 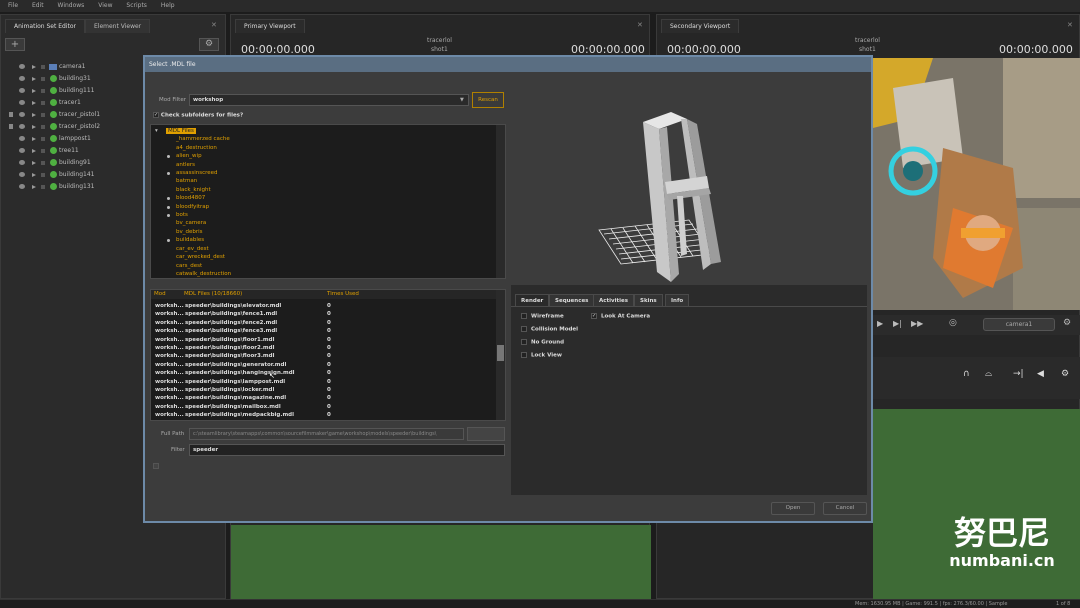 I want to click on folder-item: car_ev_dest, so click(x=192, y=249).